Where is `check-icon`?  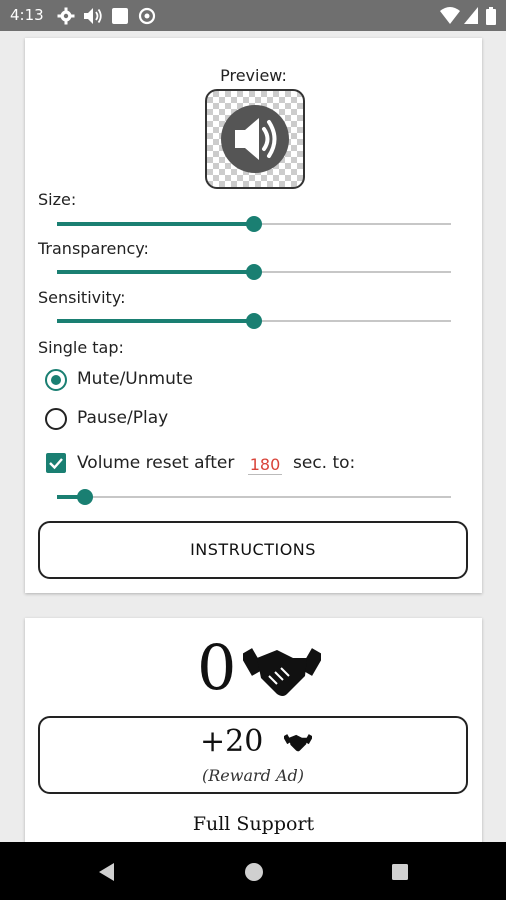 check-icon is located at coordinates (56, 464).